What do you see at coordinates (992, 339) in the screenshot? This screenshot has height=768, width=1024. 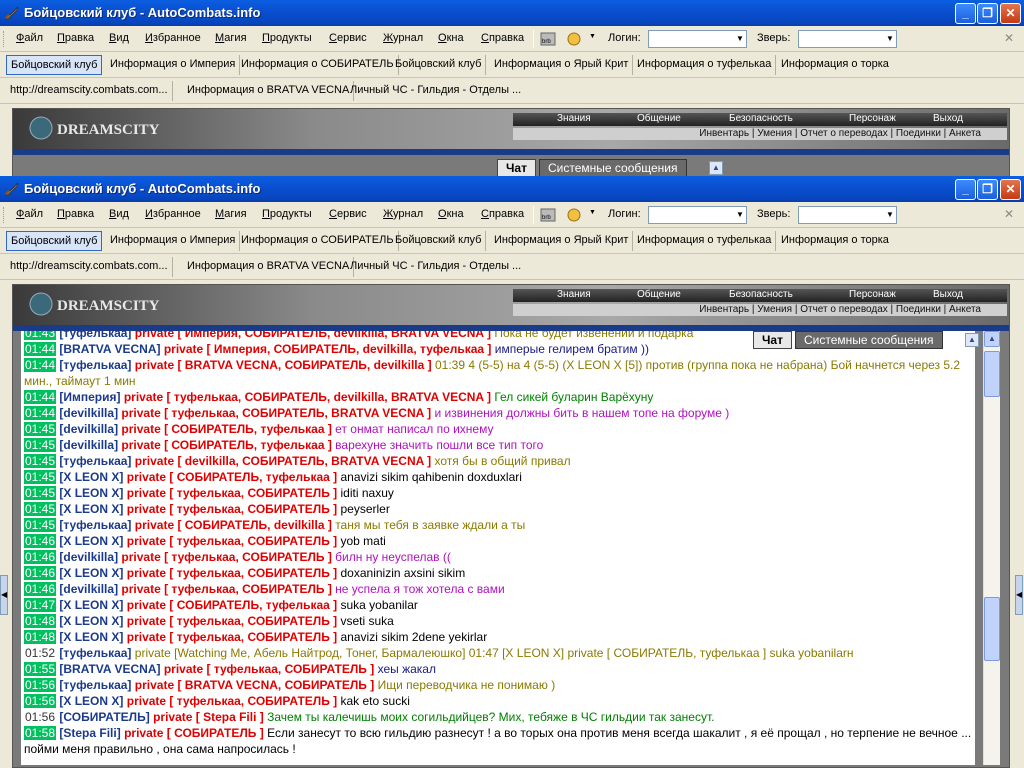 I see `scroll-up-icon: ▲` at bounding box center [992, 339].